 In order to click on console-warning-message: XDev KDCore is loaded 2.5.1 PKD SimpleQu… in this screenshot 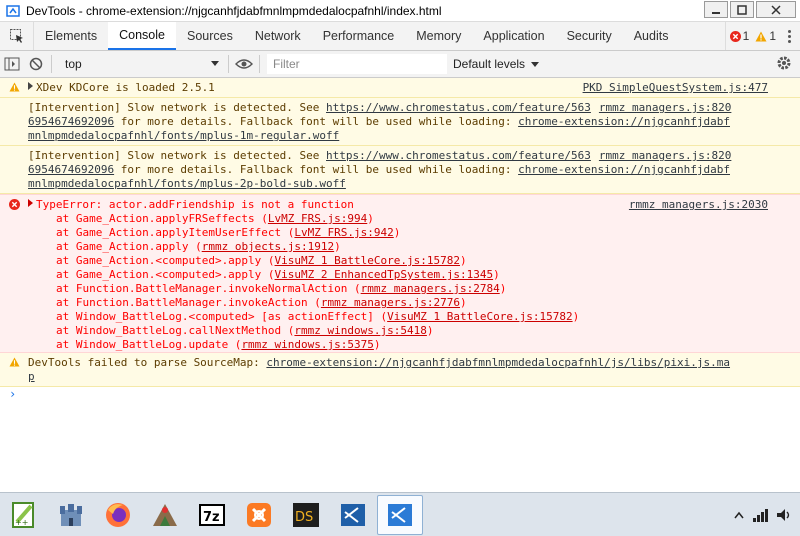, I will do `click(400, 88)`.